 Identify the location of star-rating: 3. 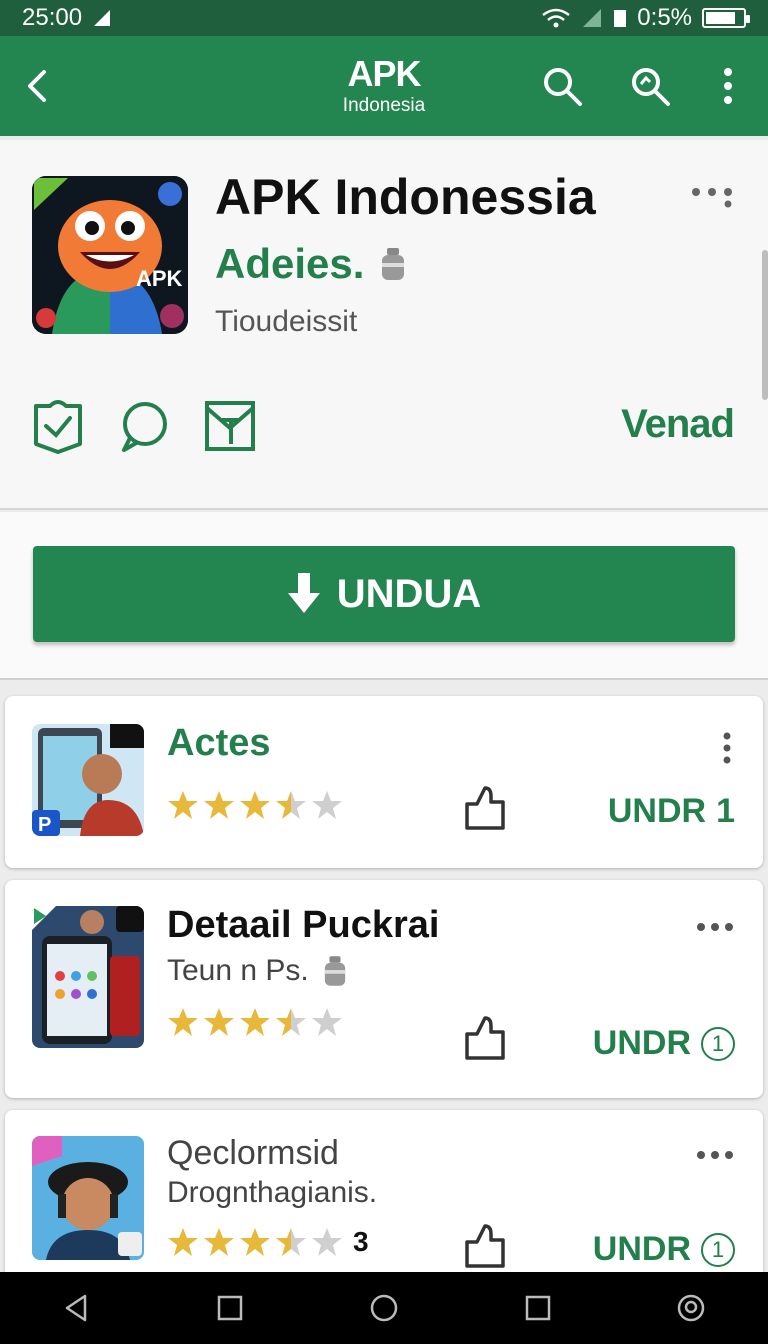
(268, 1242).